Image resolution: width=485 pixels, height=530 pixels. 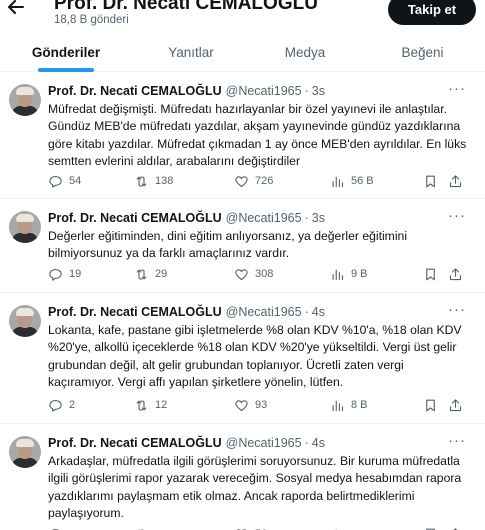 What do you see at coordinates (75, 274) in the screenshot?
I see `reply-count: 19` at bounding box center [75, 274].